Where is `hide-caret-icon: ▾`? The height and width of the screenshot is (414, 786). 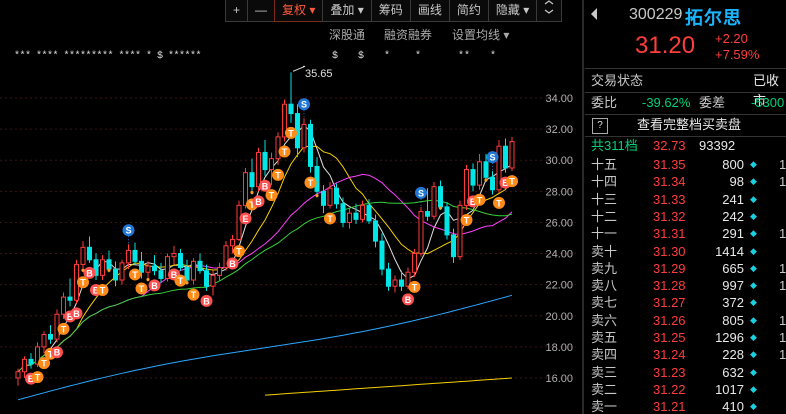 hide-caret-icon: ▾ is located at coordinates (526, 10).